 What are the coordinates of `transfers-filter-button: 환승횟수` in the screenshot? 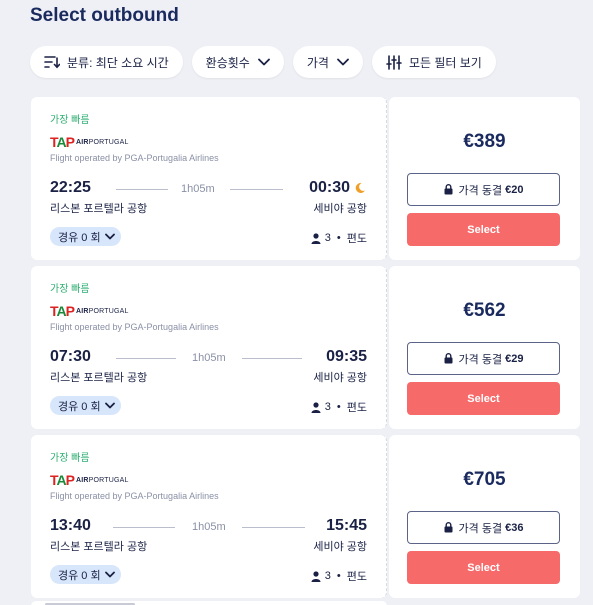 It's located at (237, 62).